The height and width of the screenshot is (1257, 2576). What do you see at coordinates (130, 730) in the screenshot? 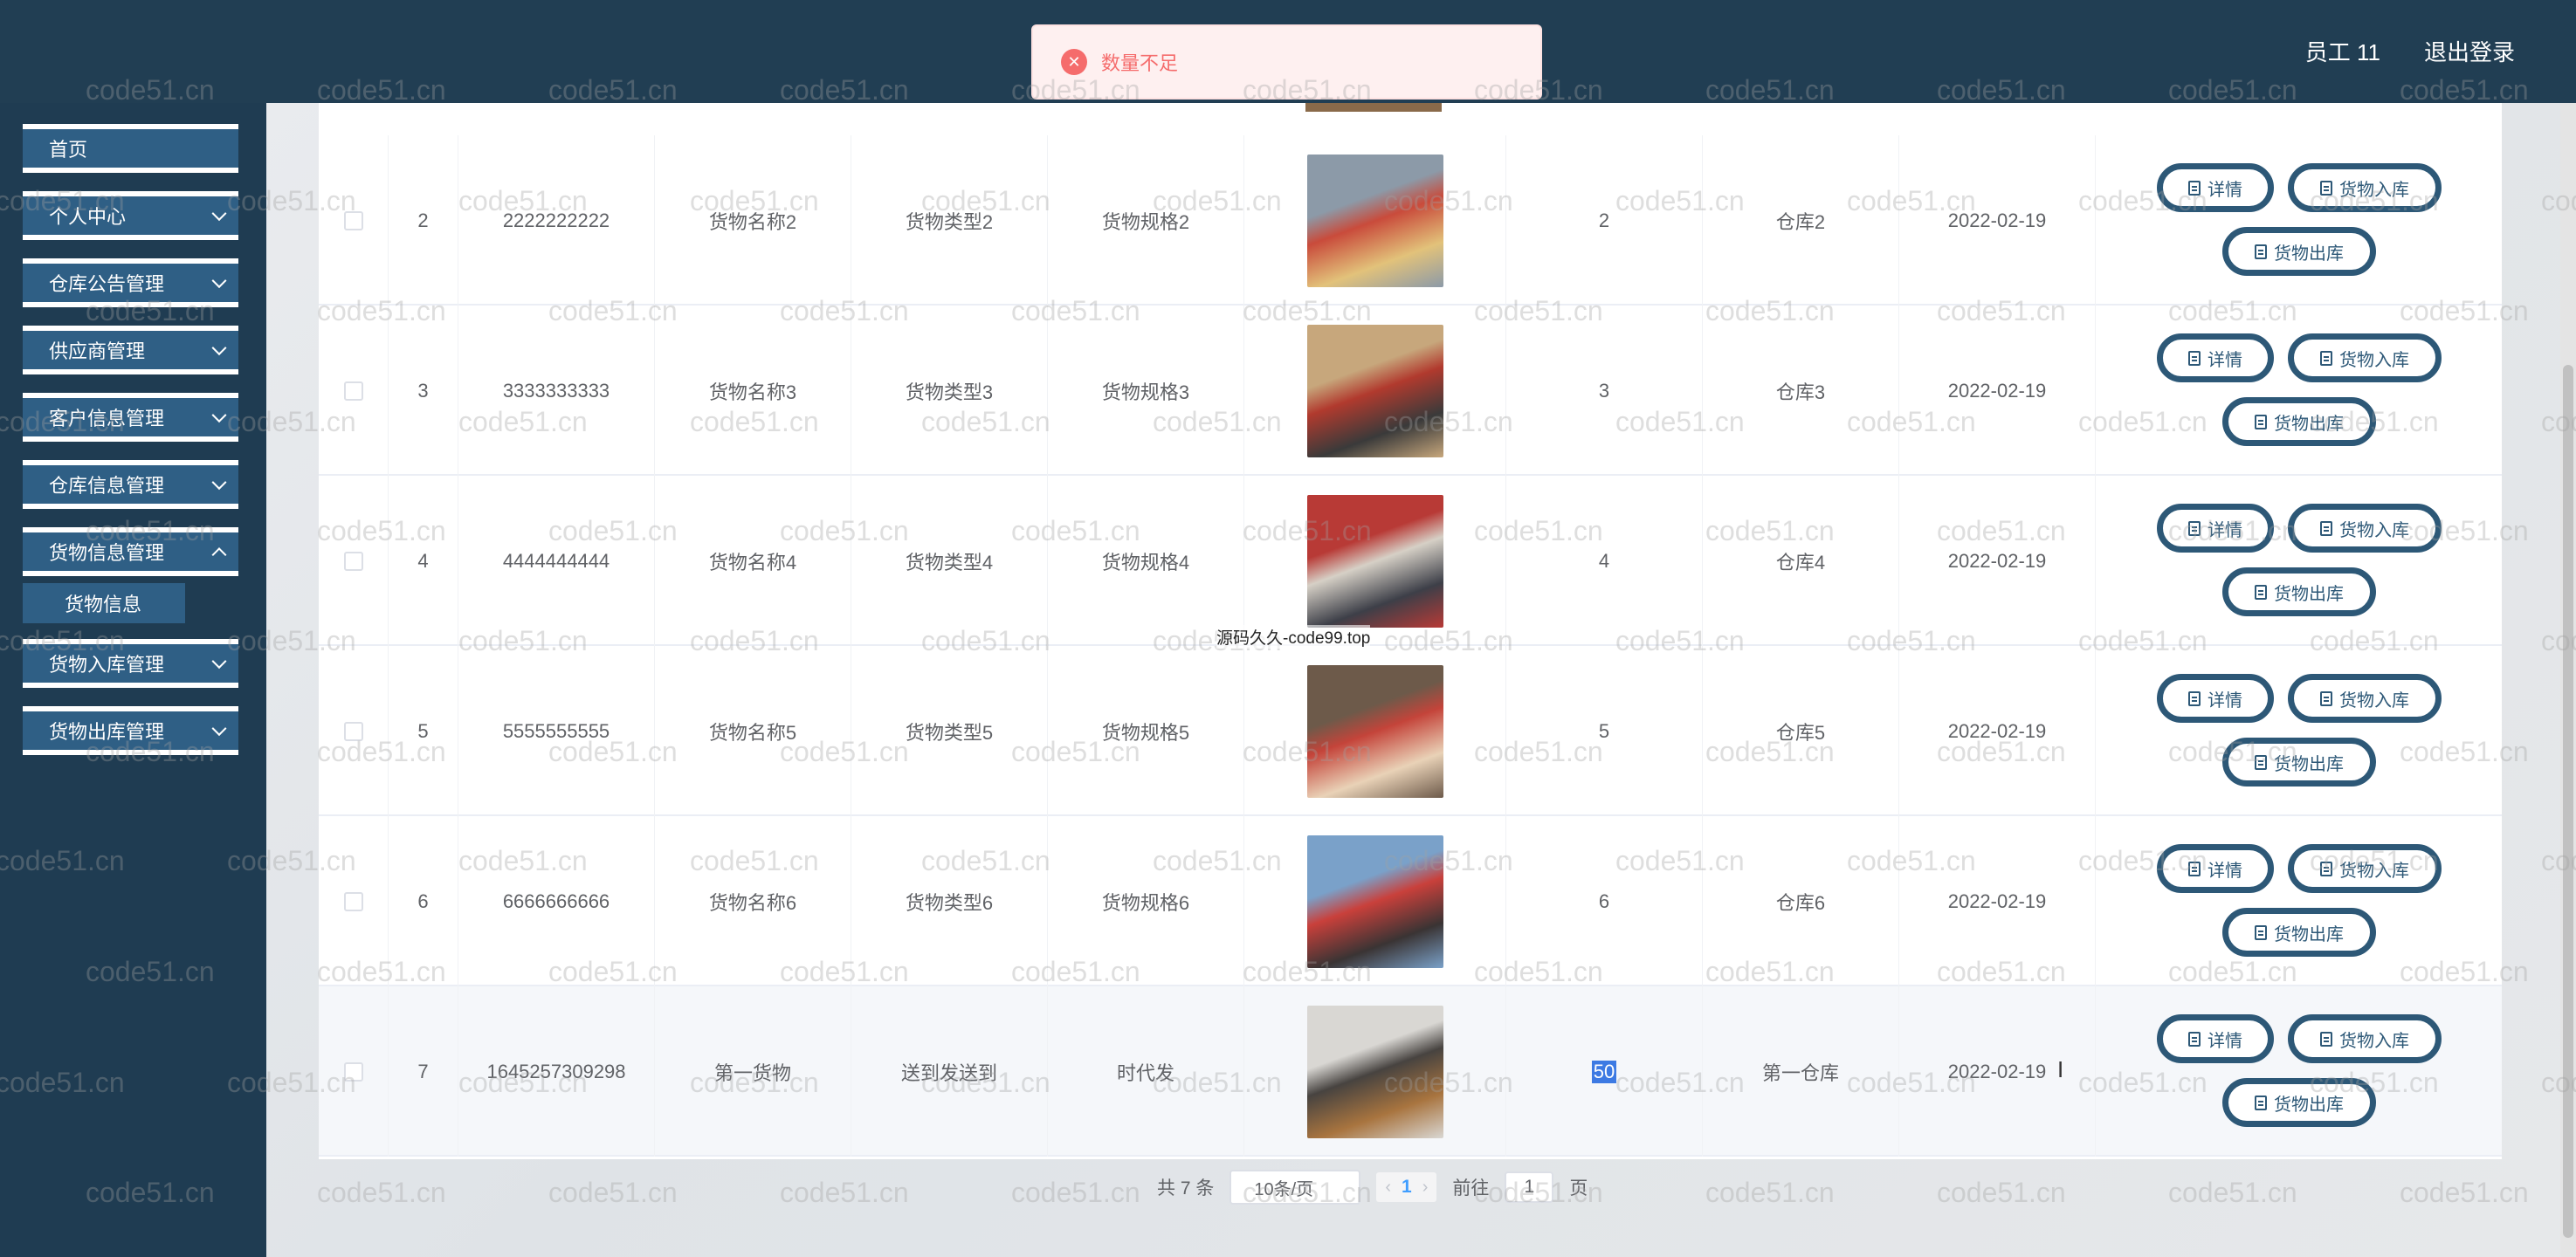
I see `sidebar-item-goods-outbound: 货物出库管理` at bounding box center [130, 730].